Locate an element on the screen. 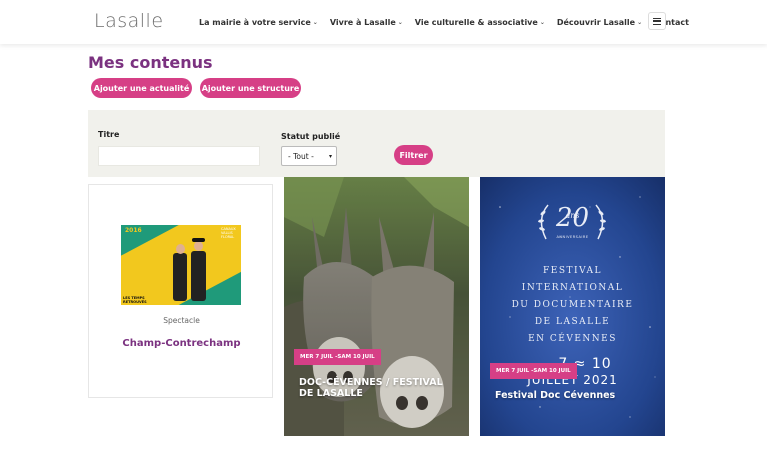 This screenshot has width=767, height=450. status-select: - Tout - ▾ is located at coordinates (309, 156).